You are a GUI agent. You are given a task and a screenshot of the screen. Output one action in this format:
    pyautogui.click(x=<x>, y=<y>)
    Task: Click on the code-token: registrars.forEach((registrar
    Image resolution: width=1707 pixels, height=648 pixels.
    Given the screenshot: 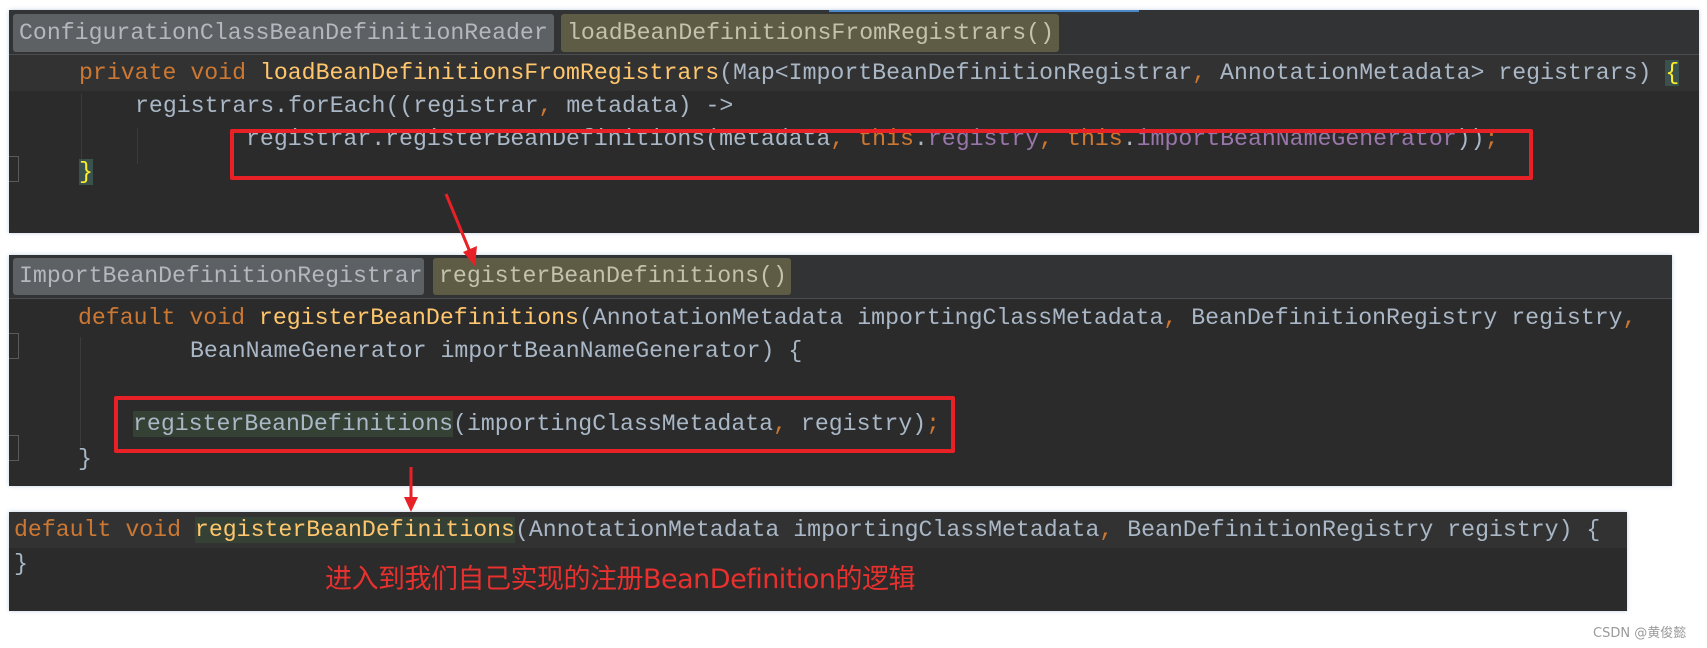 What is the action you would take?
    pyautogui.click(x=337, y=106)
    